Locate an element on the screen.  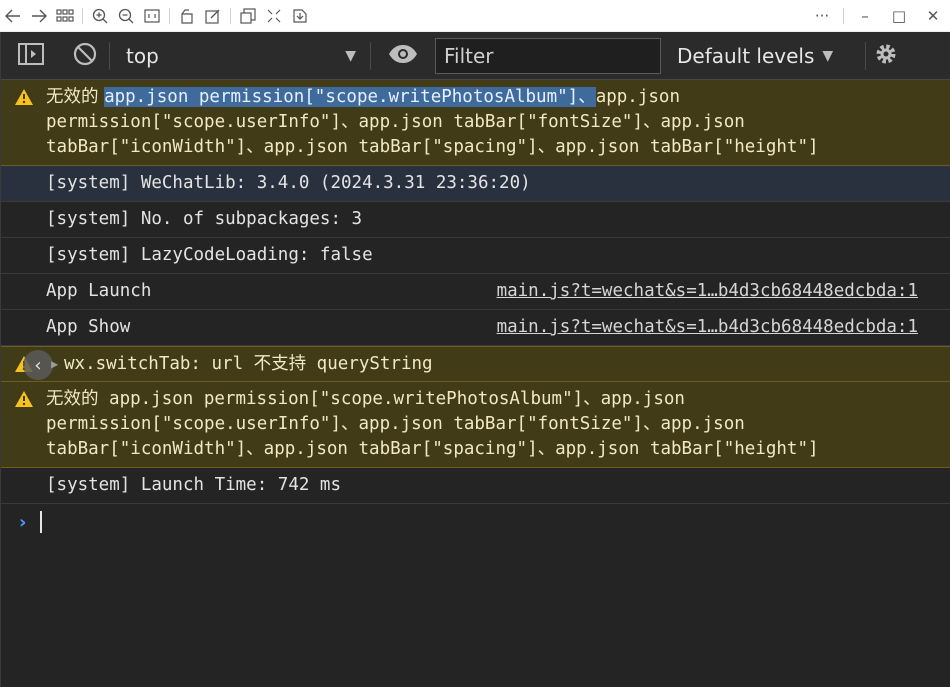
sidebar-toggle-button is located at coordinates (31, 56).